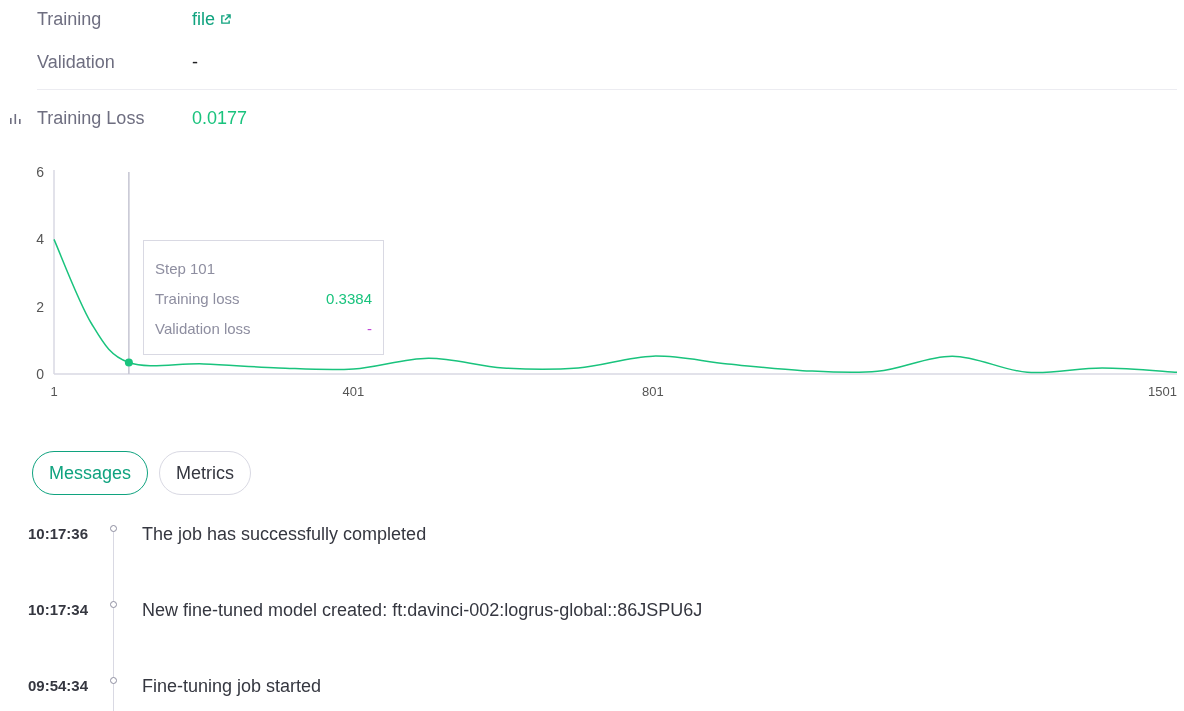 The image size is (1184, 711). What do you see at coordinates (197, 299) in the screenshot?
I see `tooltip-label: Training loss` at bounding box center [197, 299].